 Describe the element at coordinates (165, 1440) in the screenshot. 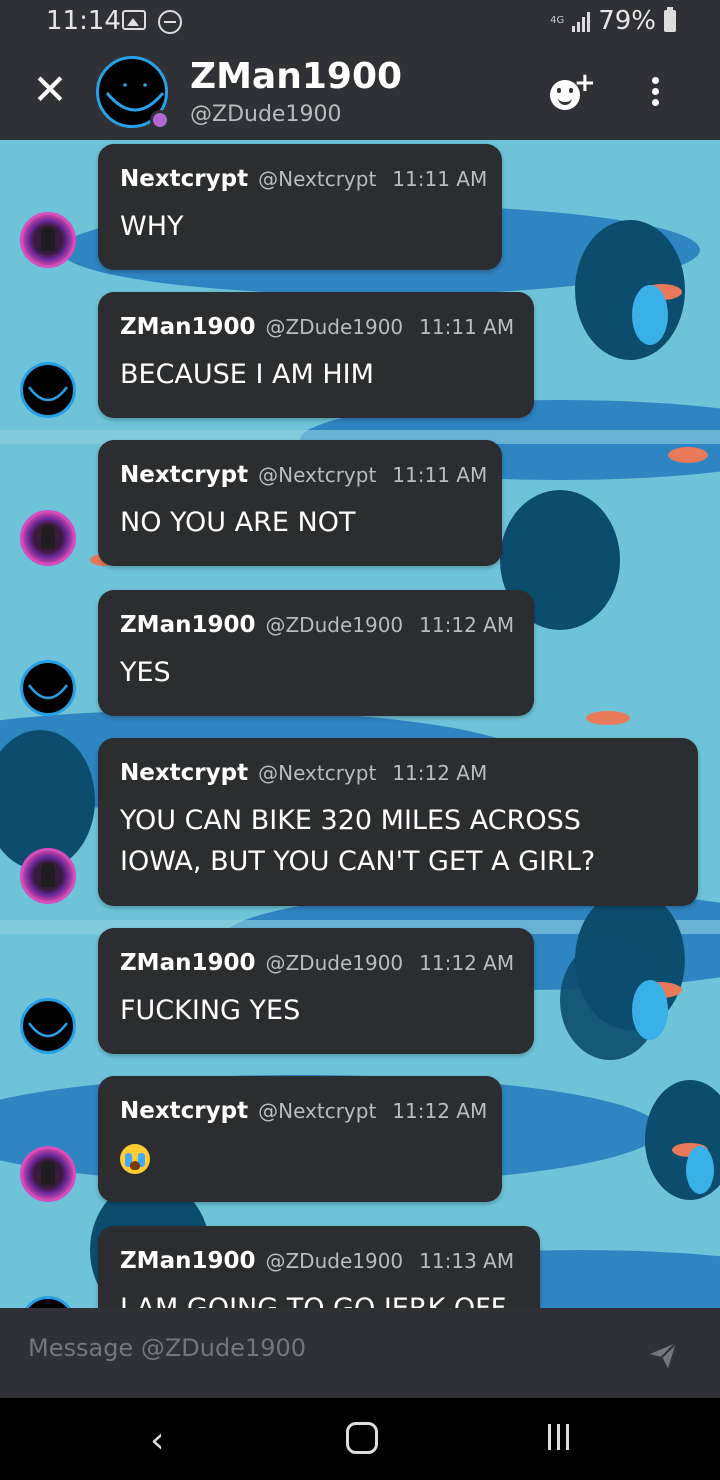

I see `back-icon: ‹` at that location.